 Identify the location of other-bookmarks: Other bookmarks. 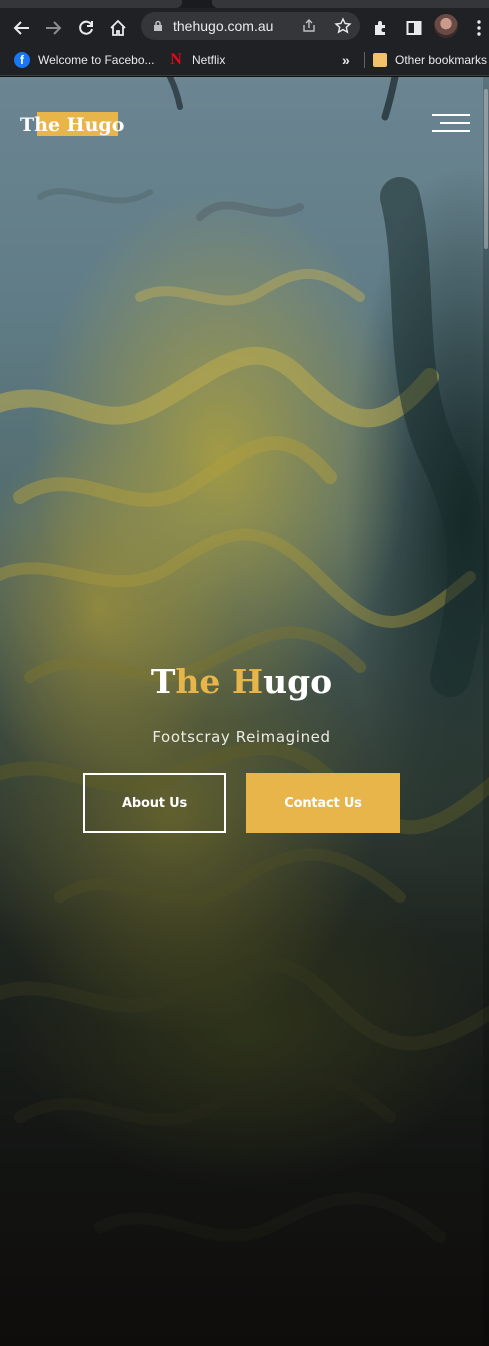
(430, 60).